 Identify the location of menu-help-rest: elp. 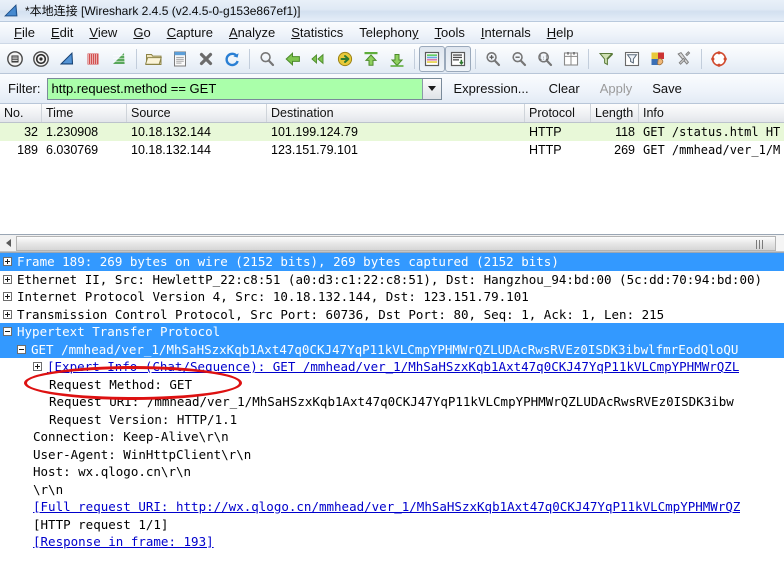
(565, 32).